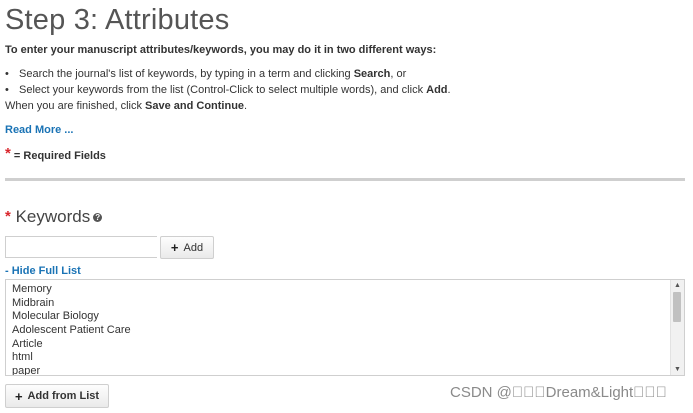 This screenshot has width=693, height=413. I want to click on help-icon: ?, so click(98, 218).